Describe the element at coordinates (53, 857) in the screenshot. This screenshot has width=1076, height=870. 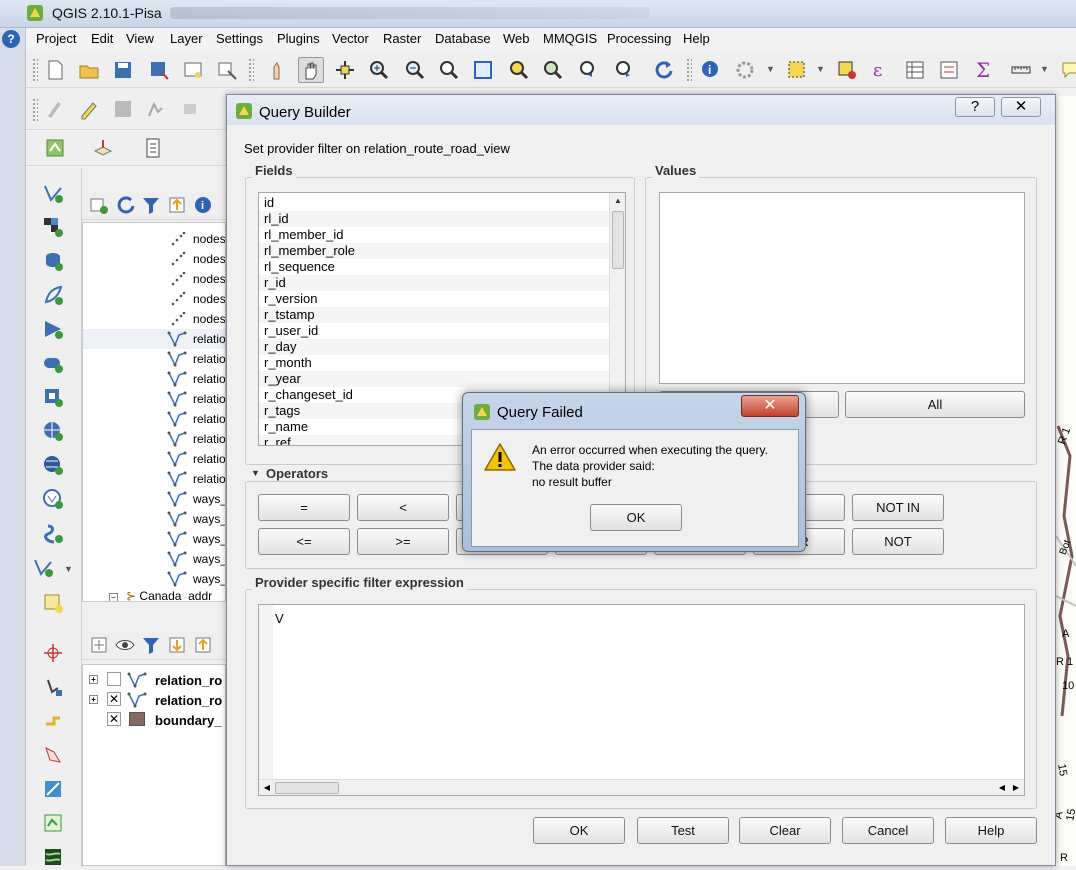
I see `raster-tool-icon` at that location.